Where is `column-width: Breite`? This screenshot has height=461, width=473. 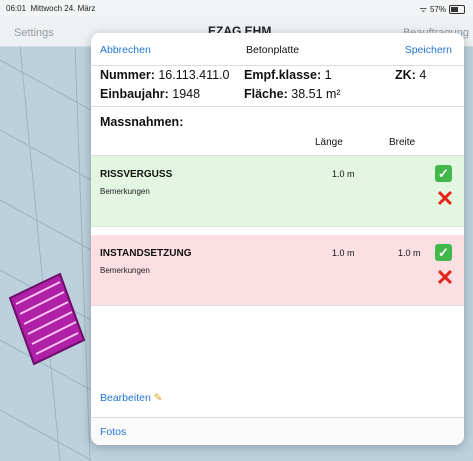 column-width: Breite is located at coordinates (402, 142).